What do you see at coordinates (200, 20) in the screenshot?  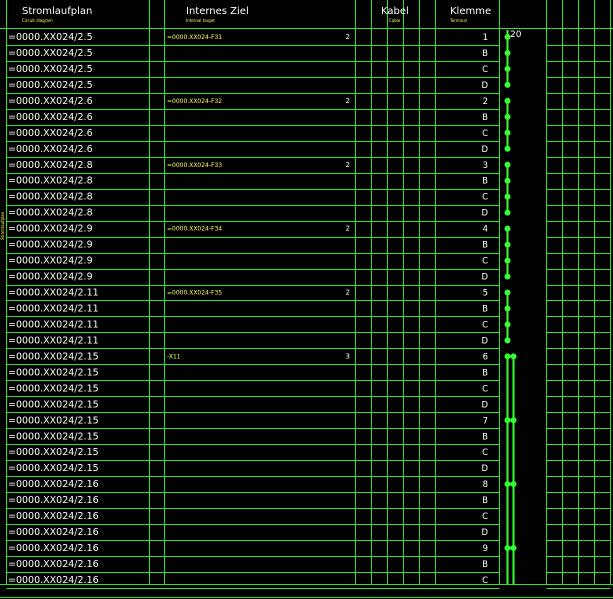 I see `header-internes-ziel-sub: Internal target` at bounding box center [200, 20].